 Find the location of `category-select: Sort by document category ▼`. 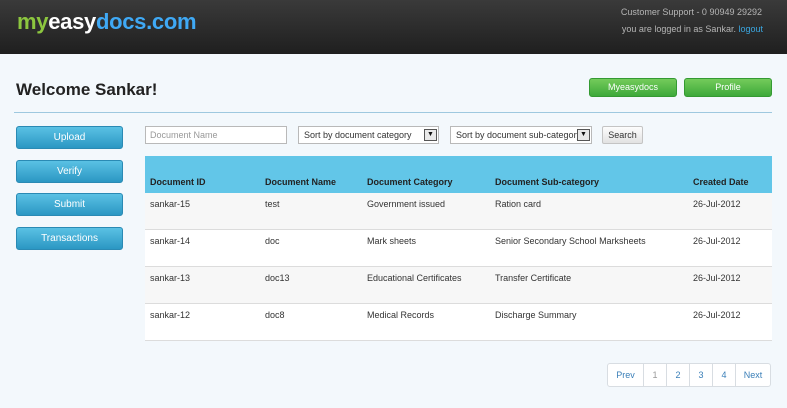

category-select: Sort by document category ▼ is located at coordinates (368, 135).